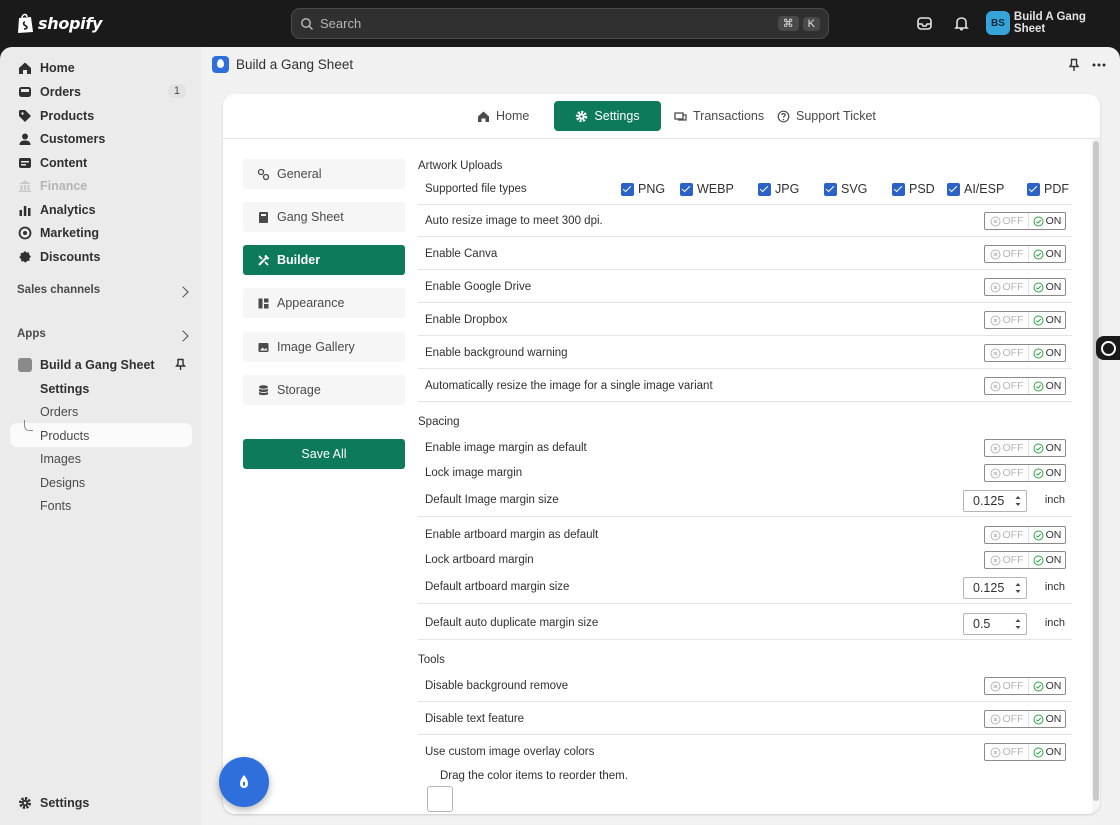  I want to click on sidebar-item-analytics: Analytics, so click(101, 210).